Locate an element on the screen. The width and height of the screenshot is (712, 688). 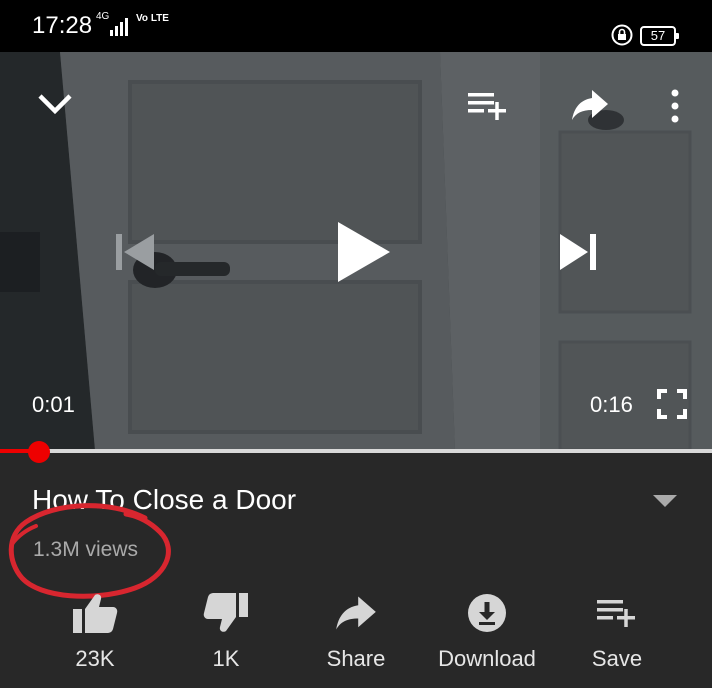
fullscreen-icon is located at coordinates (672, 404).